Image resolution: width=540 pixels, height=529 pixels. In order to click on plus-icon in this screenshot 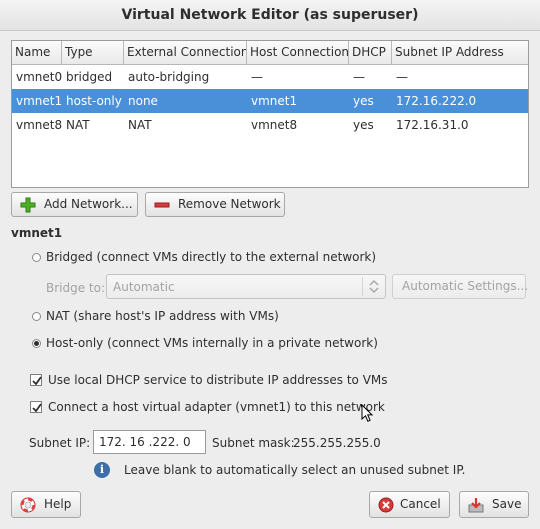, I will do `click(28, 205)`.